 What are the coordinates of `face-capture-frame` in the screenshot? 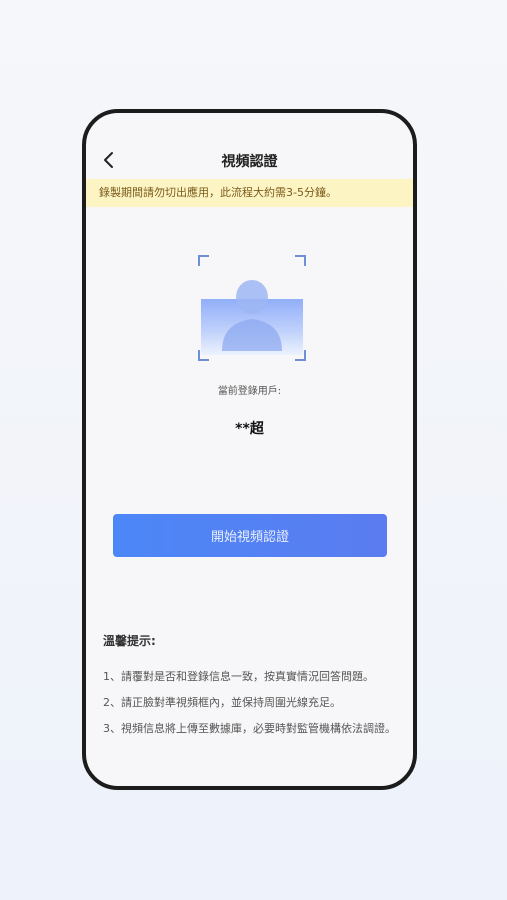 It's located at (252, 308).